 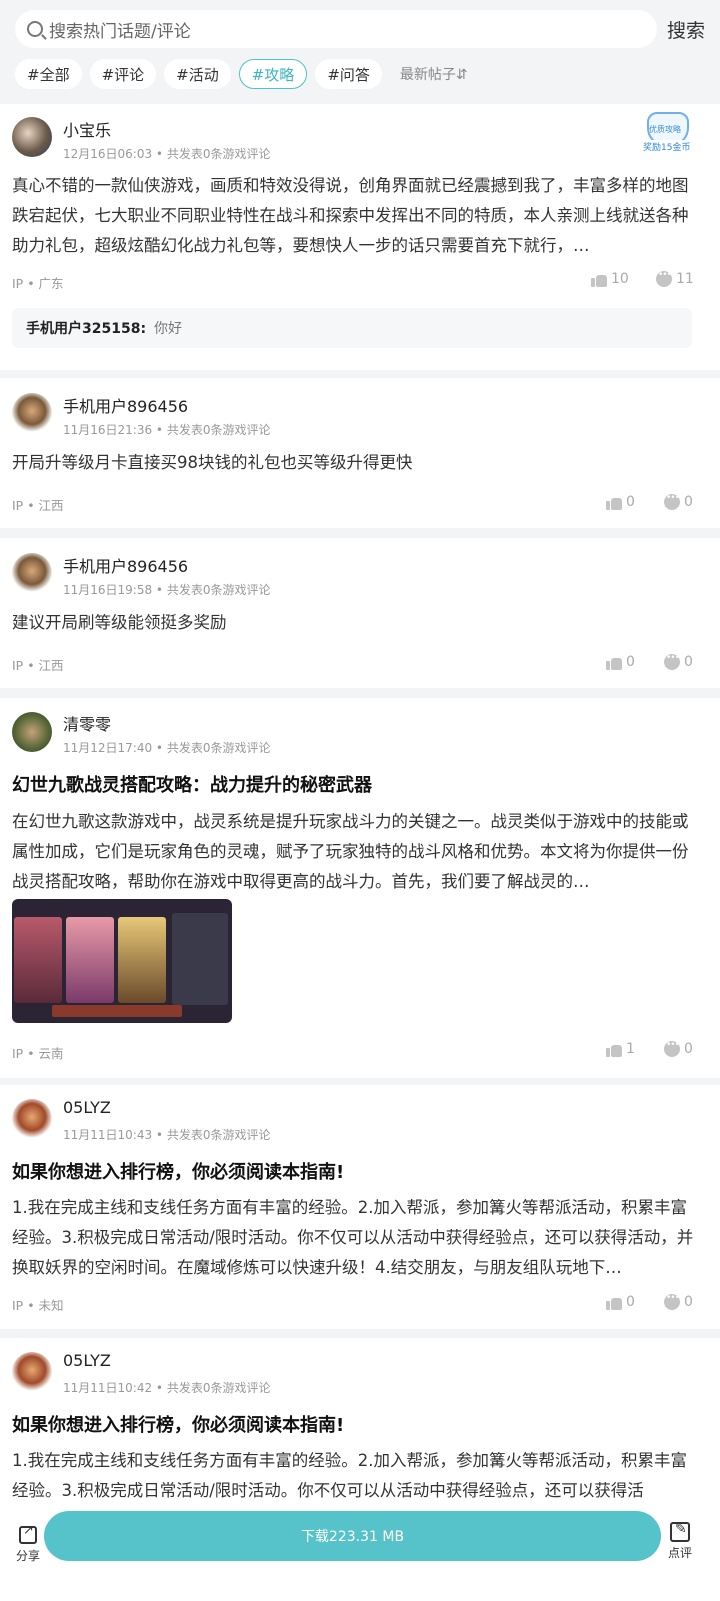 What do you see at coordinates (686, 29) in the screenshot?
I see `search-button: 搜索` at bounding box center [686, 29].